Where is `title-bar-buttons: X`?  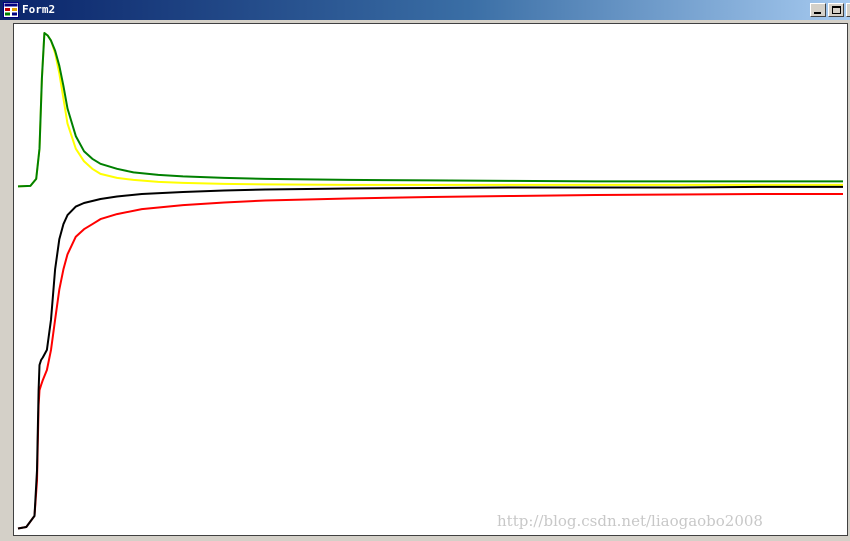
title-bar-buttons: X is located at coordinates (830, 10).